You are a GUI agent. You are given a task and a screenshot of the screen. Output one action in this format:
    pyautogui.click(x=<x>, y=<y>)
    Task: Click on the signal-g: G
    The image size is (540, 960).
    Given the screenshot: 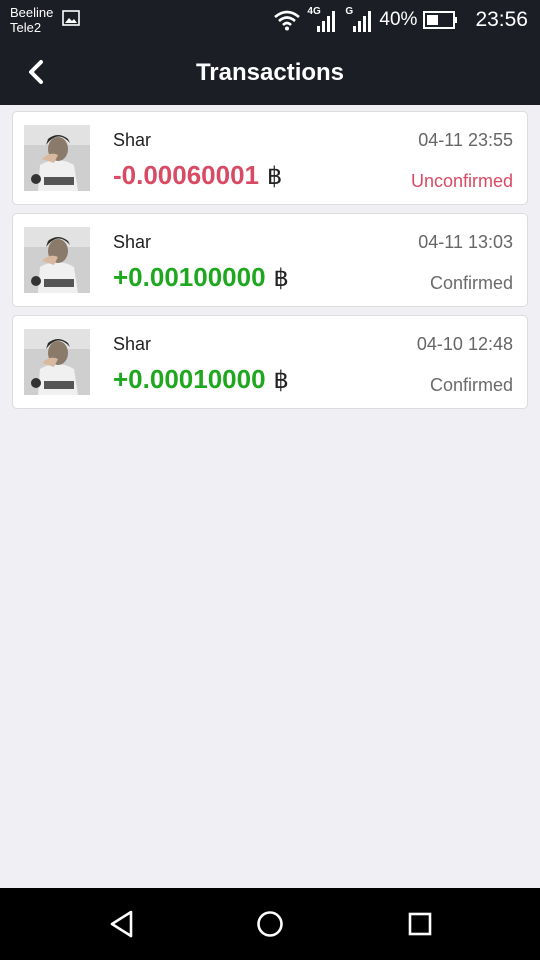 What is the action you would take?
    pyautogui.click(x=358, y=20)
    